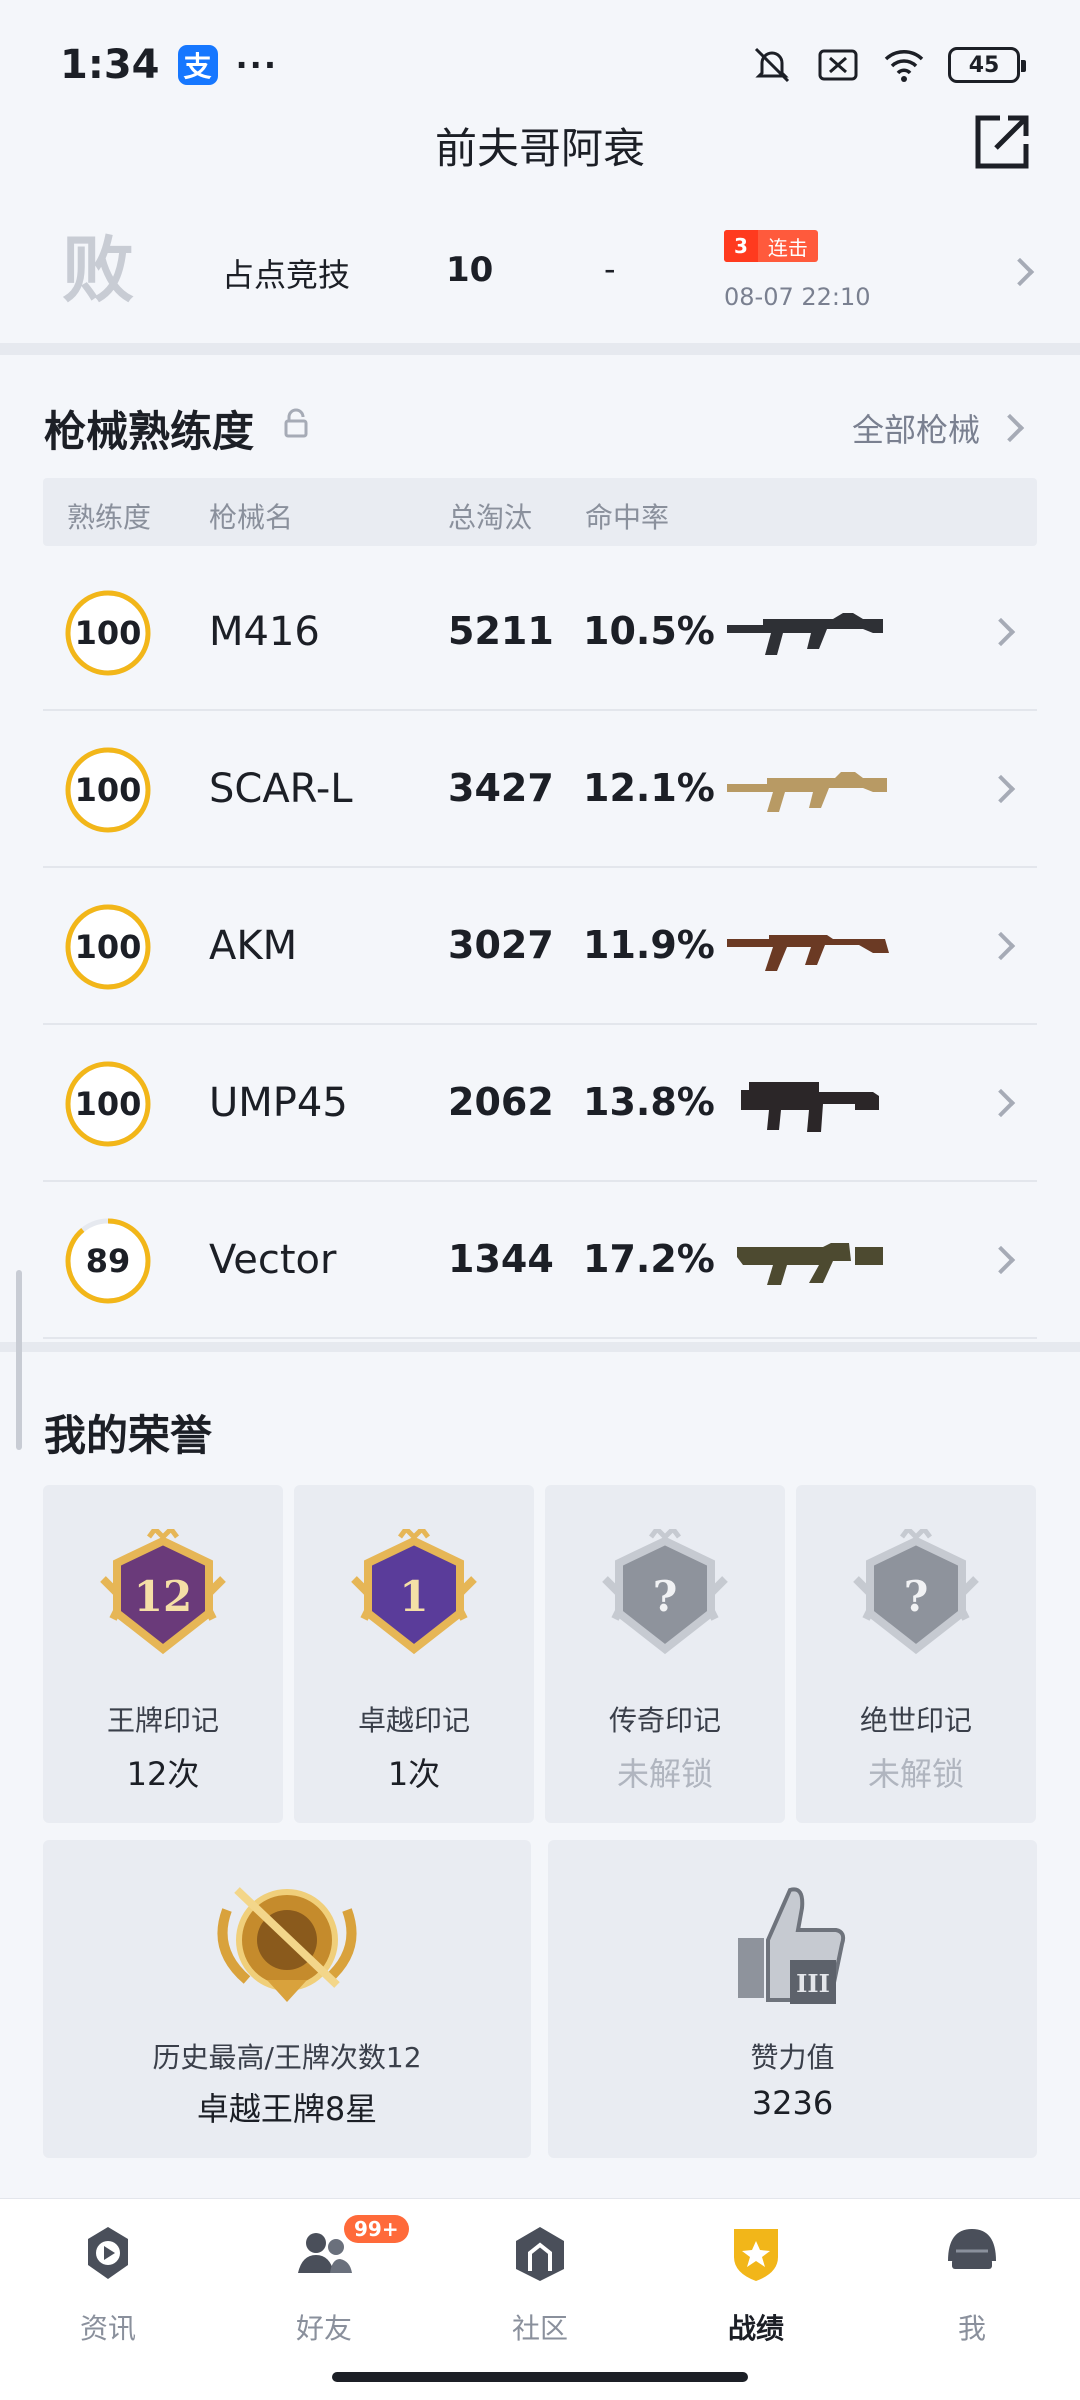 Image resolution: width=1080 pixels, height=2400 pixels. Describe the element at coordinates (540, 2254) in the screenshot. I see `community-icon` at that location.